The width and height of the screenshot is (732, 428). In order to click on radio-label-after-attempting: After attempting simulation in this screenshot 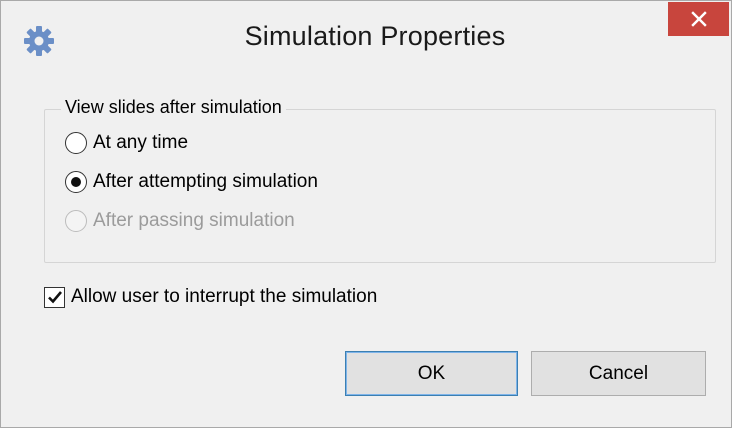, I will do `click(205, 181)`.